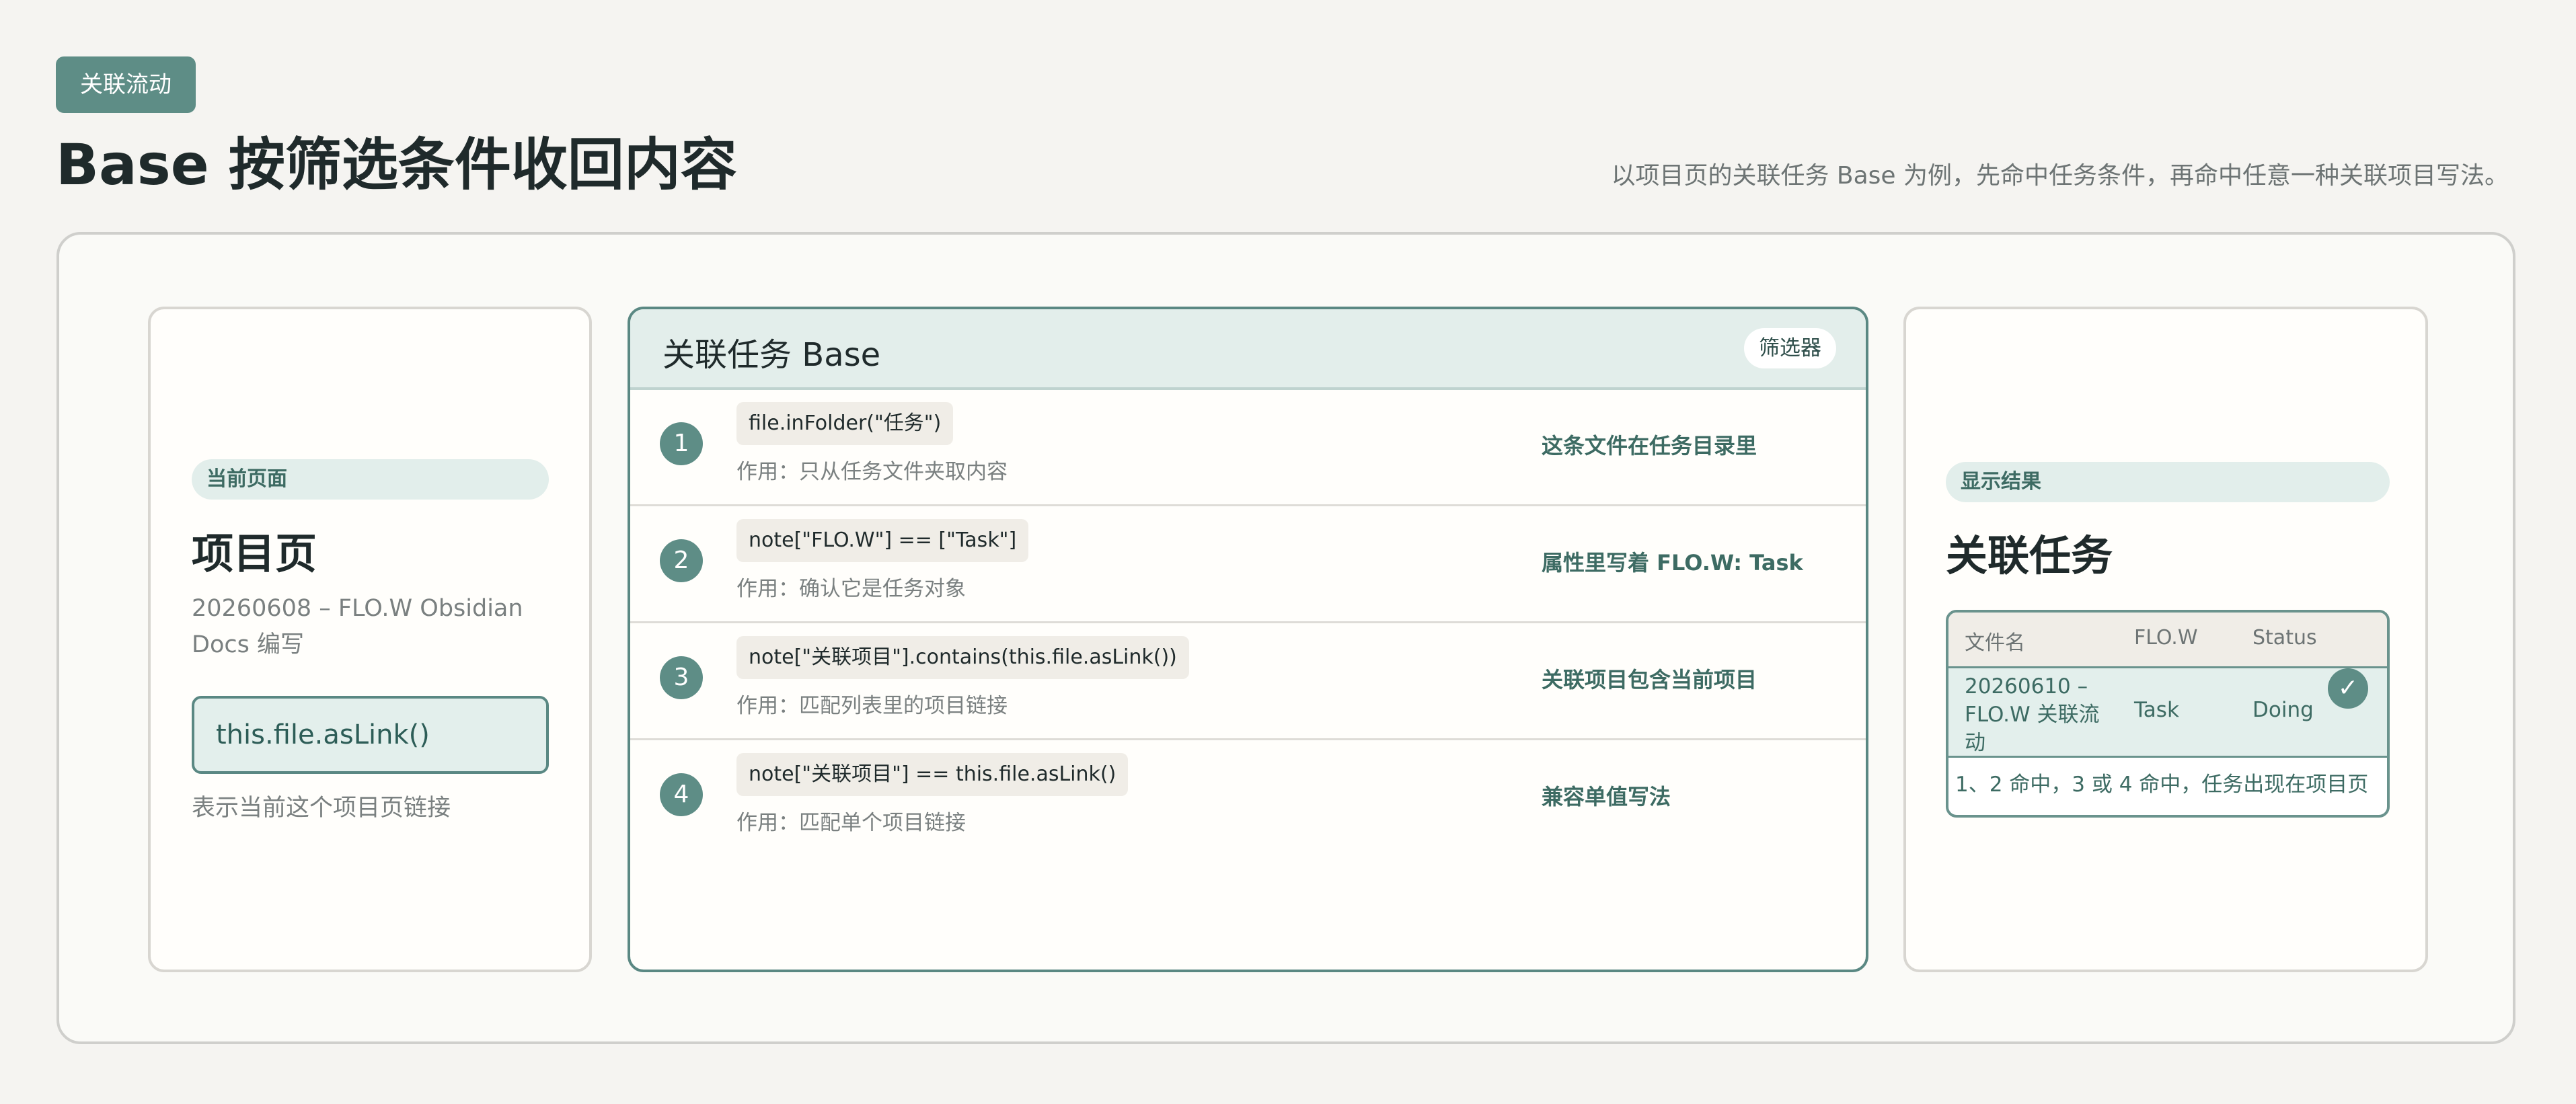 This screenshot has height=1104, width=2576. What do you see at coordinates (845, 423) in the screenshot?
I see `filter-code: file.inFolder("任务")` at bounding box center [845, 423].